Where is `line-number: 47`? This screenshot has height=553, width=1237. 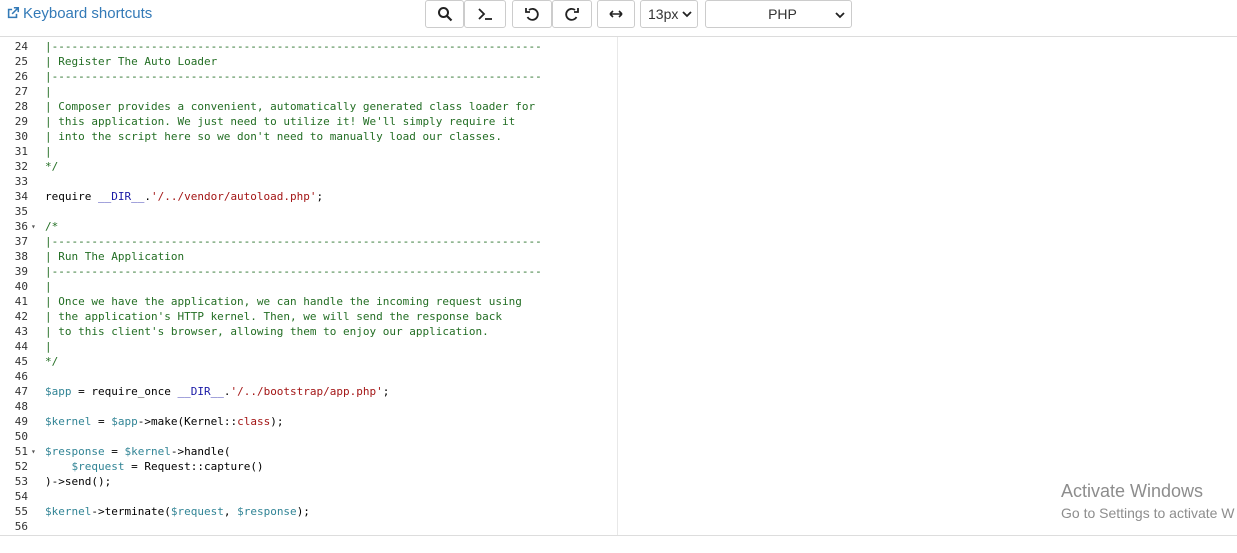 line-number: 47 is located at coordinates (21, 391).